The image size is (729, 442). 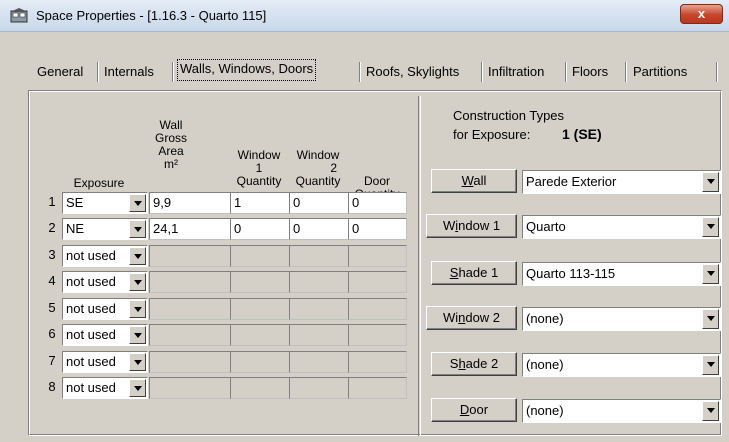 I want to click on window-1-quantity-cell: 1, so click(x=260, y=203).